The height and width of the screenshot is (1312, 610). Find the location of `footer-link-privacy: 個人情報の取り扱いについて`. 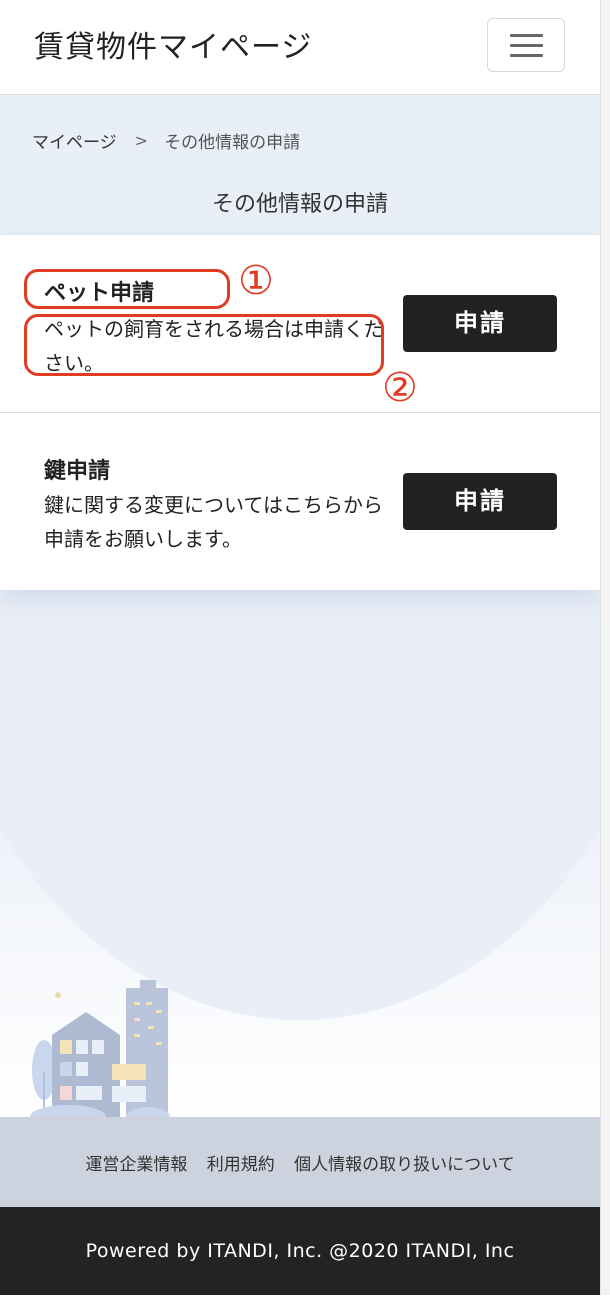

footer-link-privacy: 個人情報の取り扱いについて is located at coordinates (404, 1165).